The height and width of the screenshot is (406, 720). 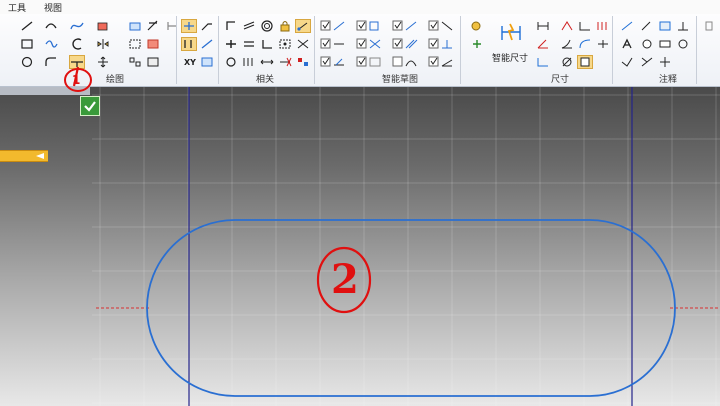 I want to click on silhouette-icon, so click(x=375, y=62).